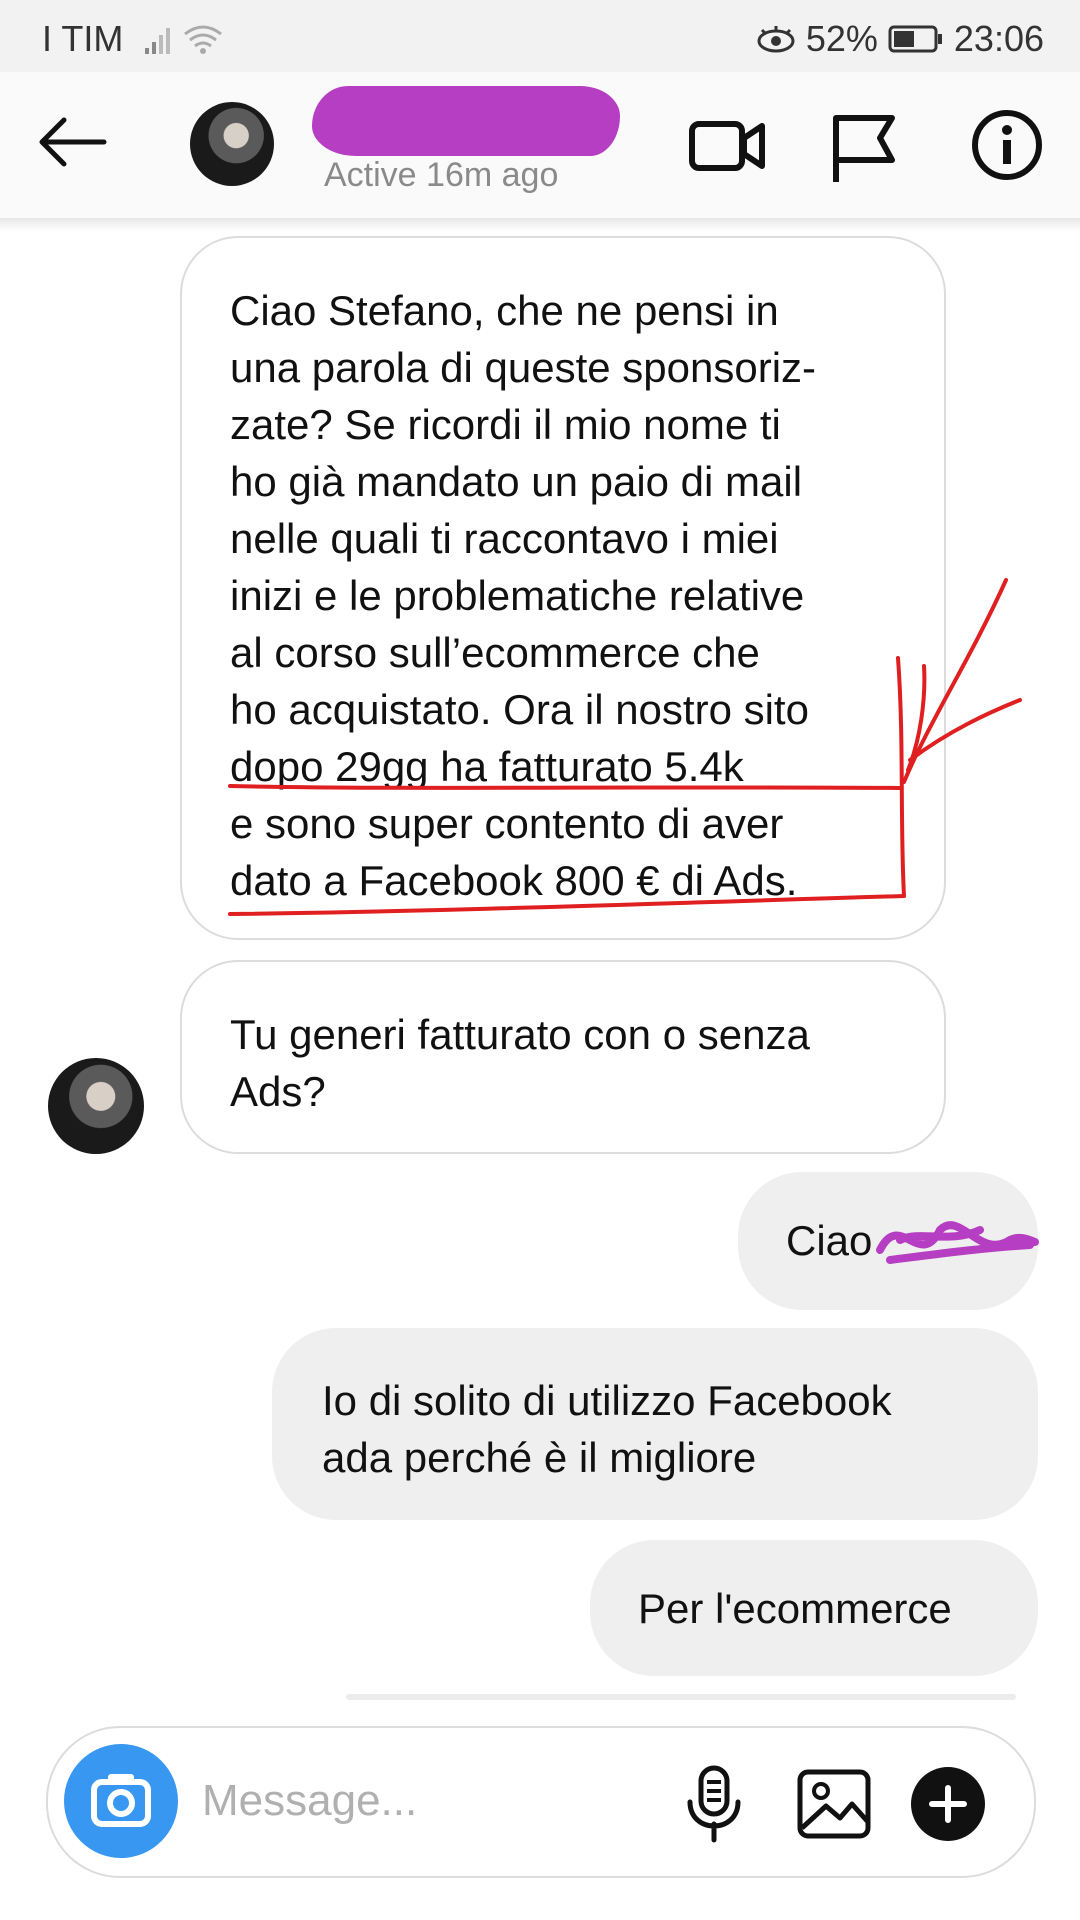 Image resolution: width=1080 pixels, height=1920 pixels. I want to click on message-composer, so click(541, 1802).